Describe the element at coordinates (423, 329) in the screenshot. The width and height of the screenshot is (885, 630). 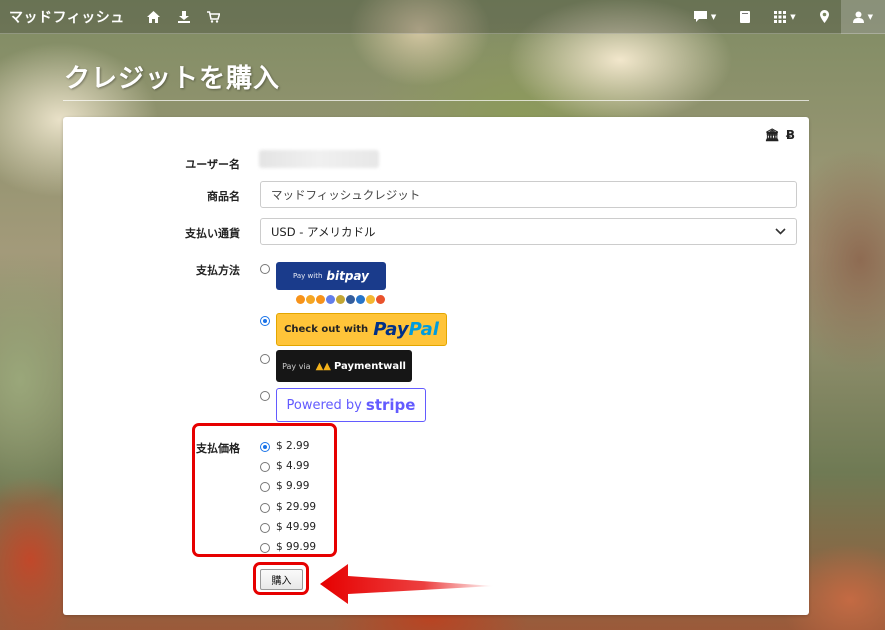
I see `paypal-name-part2: Pal` at that location.